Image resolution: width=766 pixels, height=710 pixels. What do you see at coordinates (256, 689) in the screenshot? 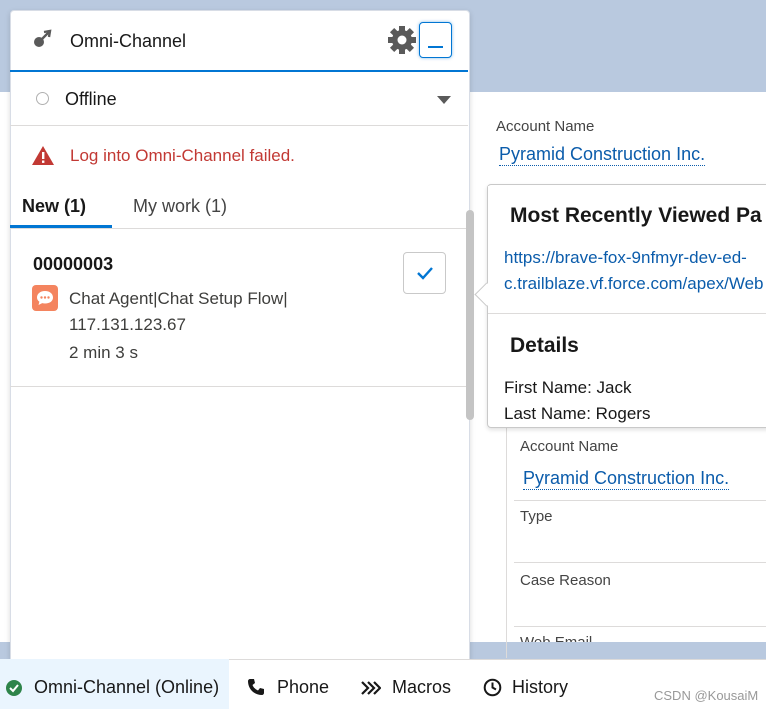
I see `phone-icon` at bounding box center [256, 689].